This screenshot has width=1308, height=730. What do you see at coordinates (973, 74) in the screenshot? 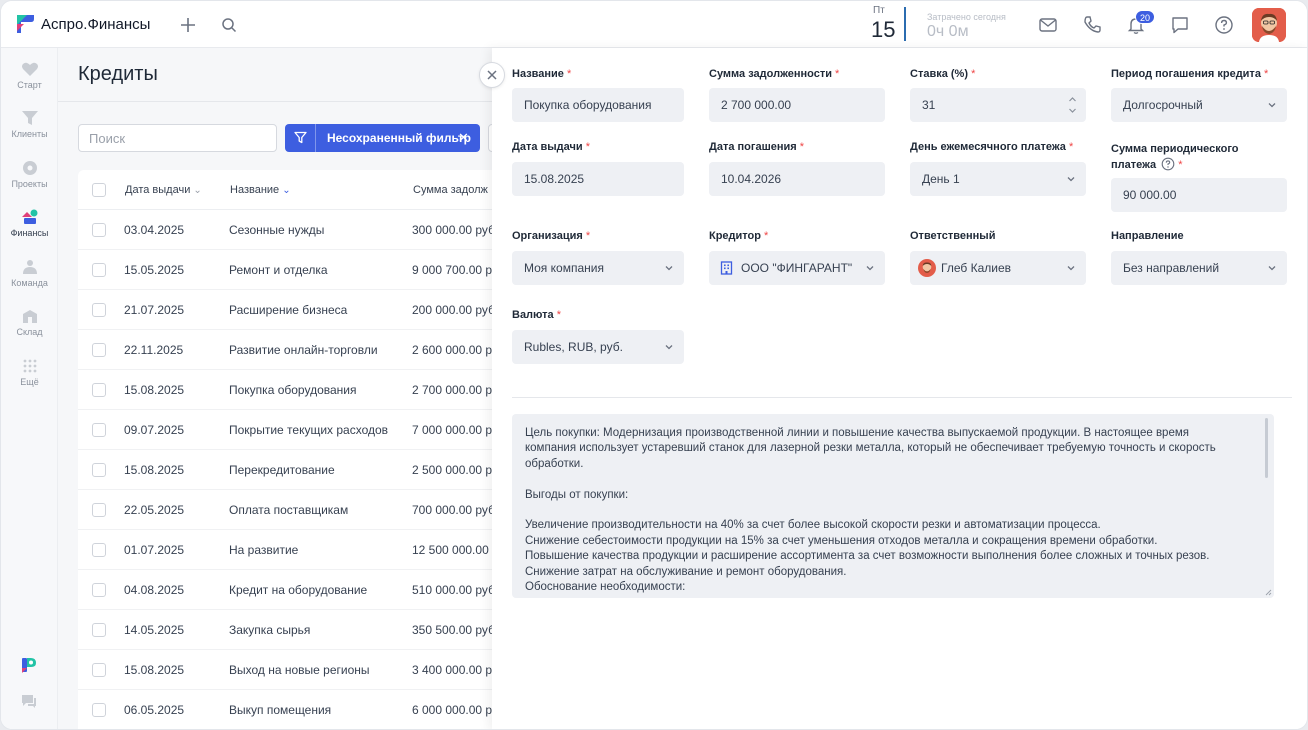
I see `required-mark: *` at bounding box center [973, 74].